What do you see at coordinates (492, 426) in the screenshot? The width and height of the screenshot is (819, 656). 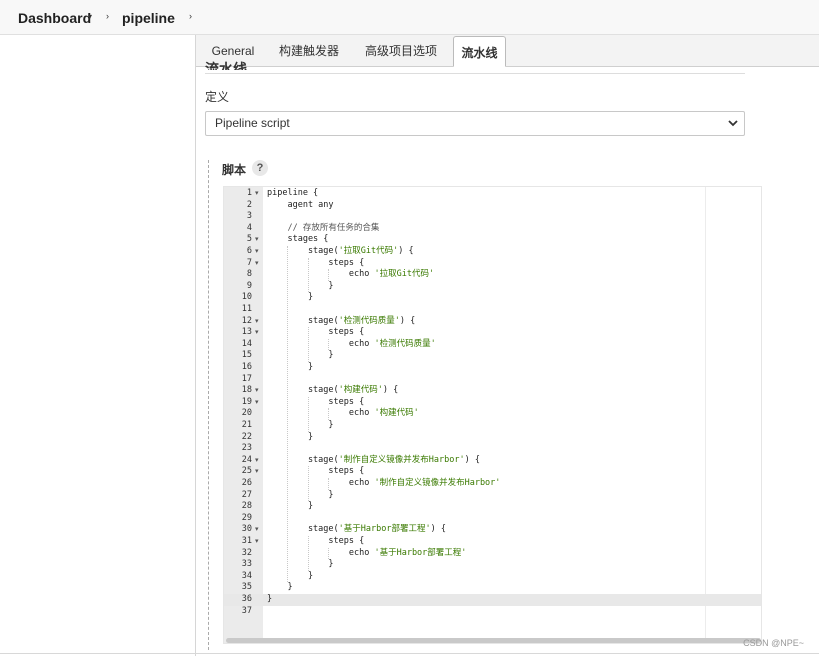 I see `code-line: 21 }` at bounding box center [492, 426].